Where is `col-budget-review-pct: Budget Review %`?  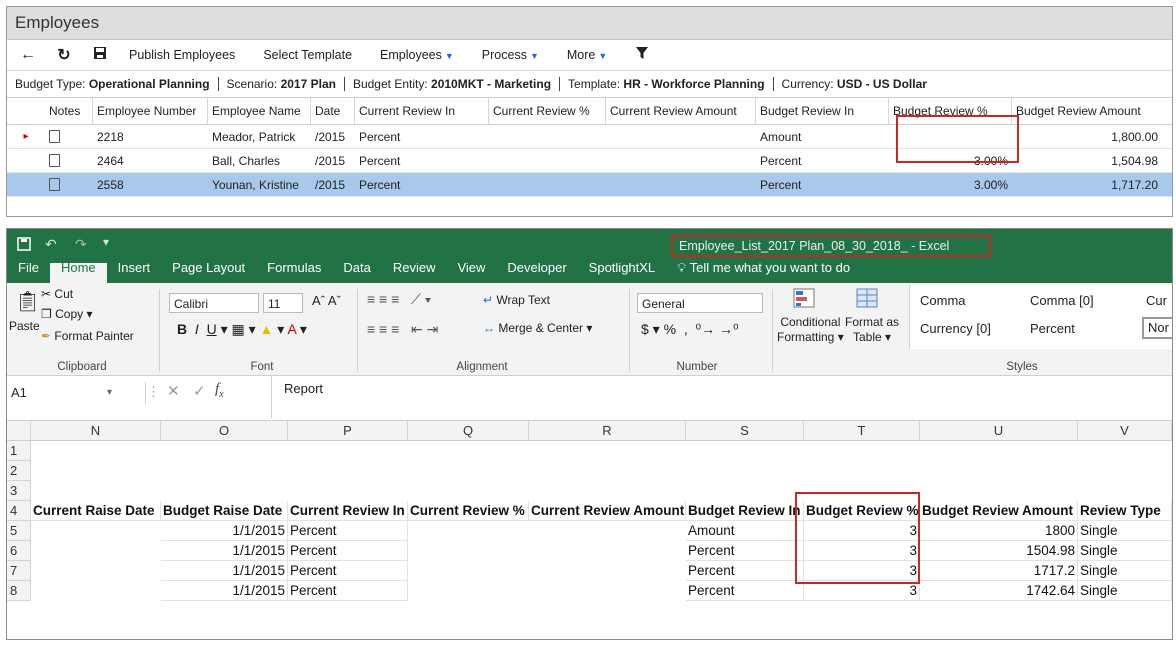
col-budget-review-pct: Budget Review % is located at coordinates (950, 111).